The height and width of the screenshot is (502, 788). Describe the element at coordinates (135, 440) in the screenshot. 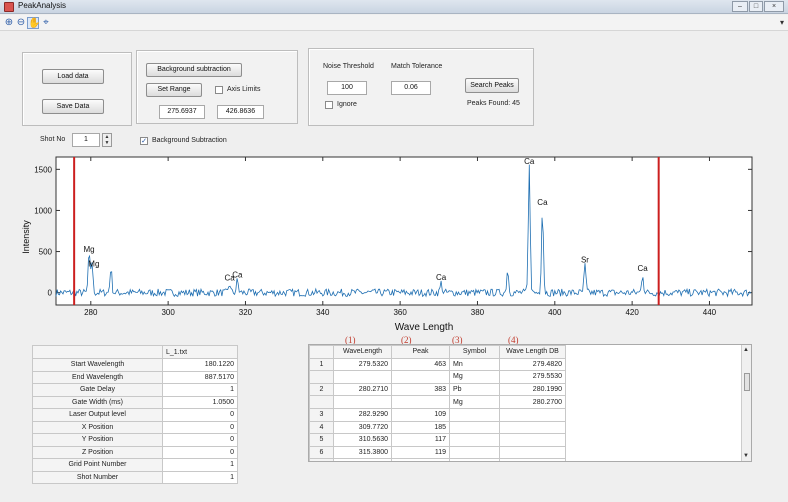

I see `properties-row: Y Position 0` at that location.